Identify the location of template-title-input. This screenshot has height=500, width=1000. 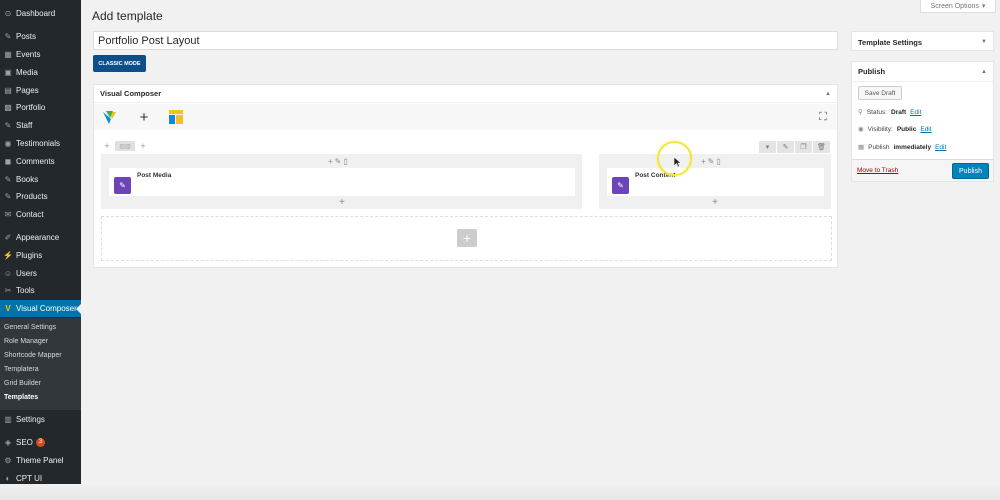
(465, 40).